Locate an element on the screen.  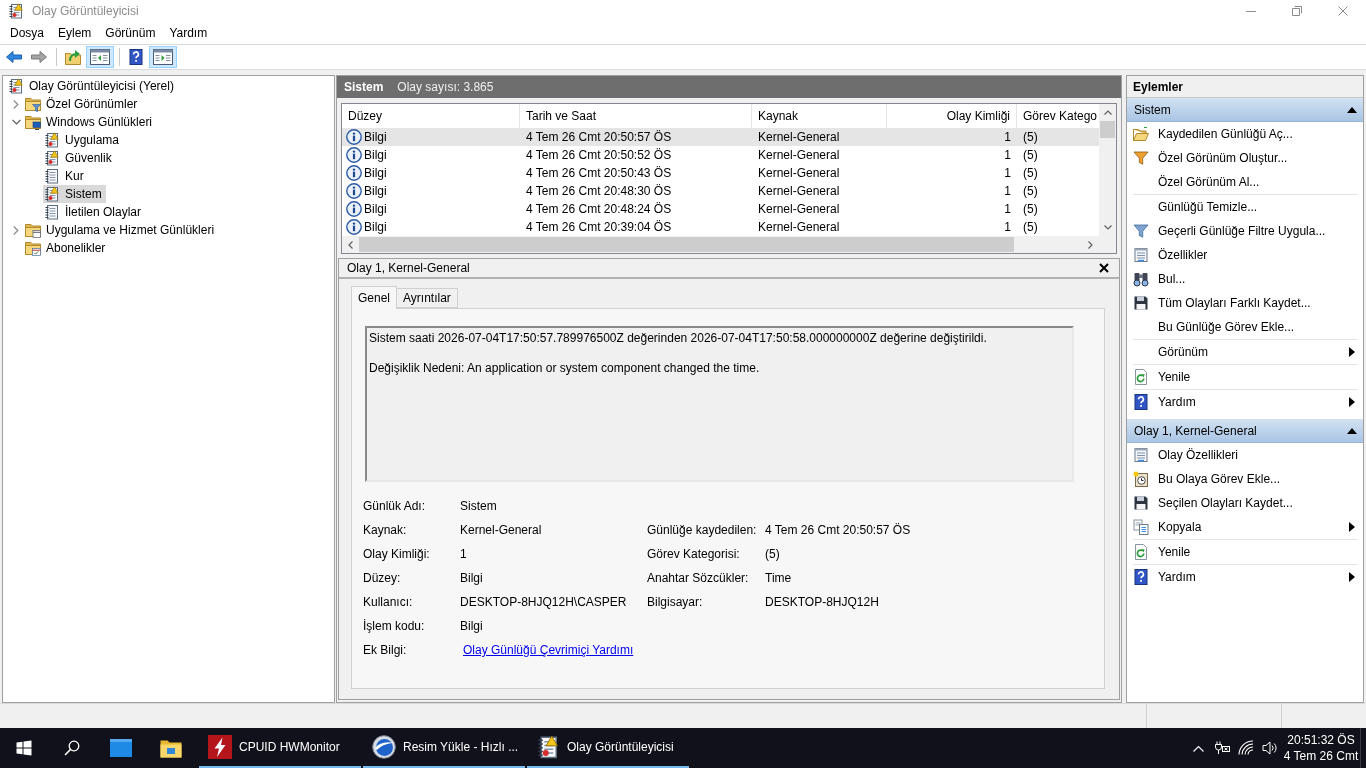
pane-layout-icon is located at coordinates (100, 57).